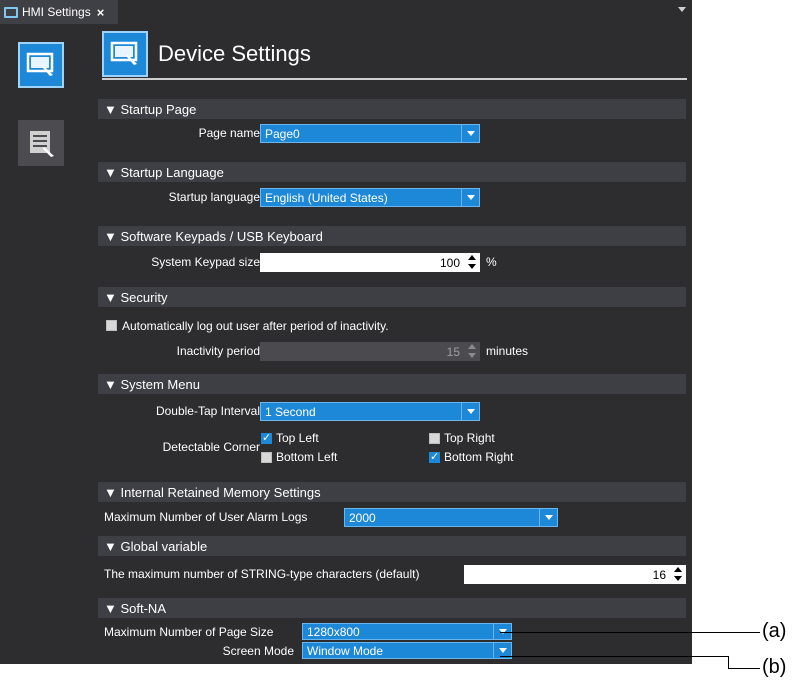  What do you see at coordinates (44, 344) in the screenshot?
I see `category-sidebar` at bounding box center [44, 344].